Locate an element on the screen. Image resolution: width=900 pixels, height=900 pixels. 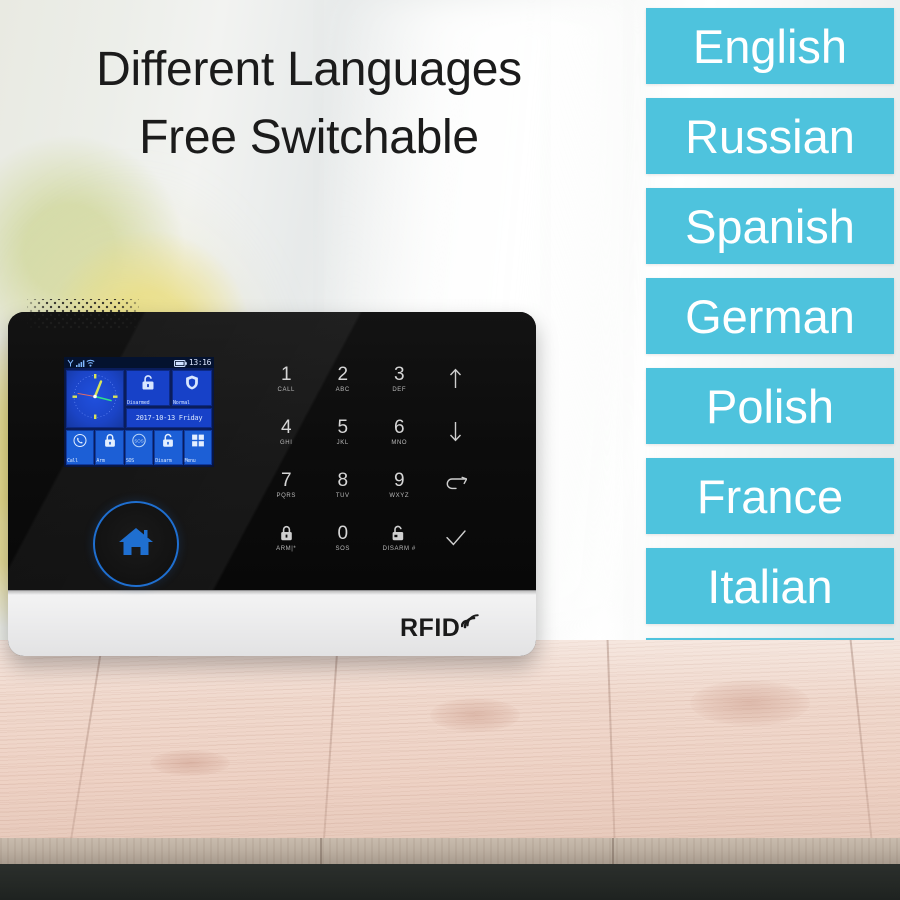
home-button is located at coordinates (136, 544).